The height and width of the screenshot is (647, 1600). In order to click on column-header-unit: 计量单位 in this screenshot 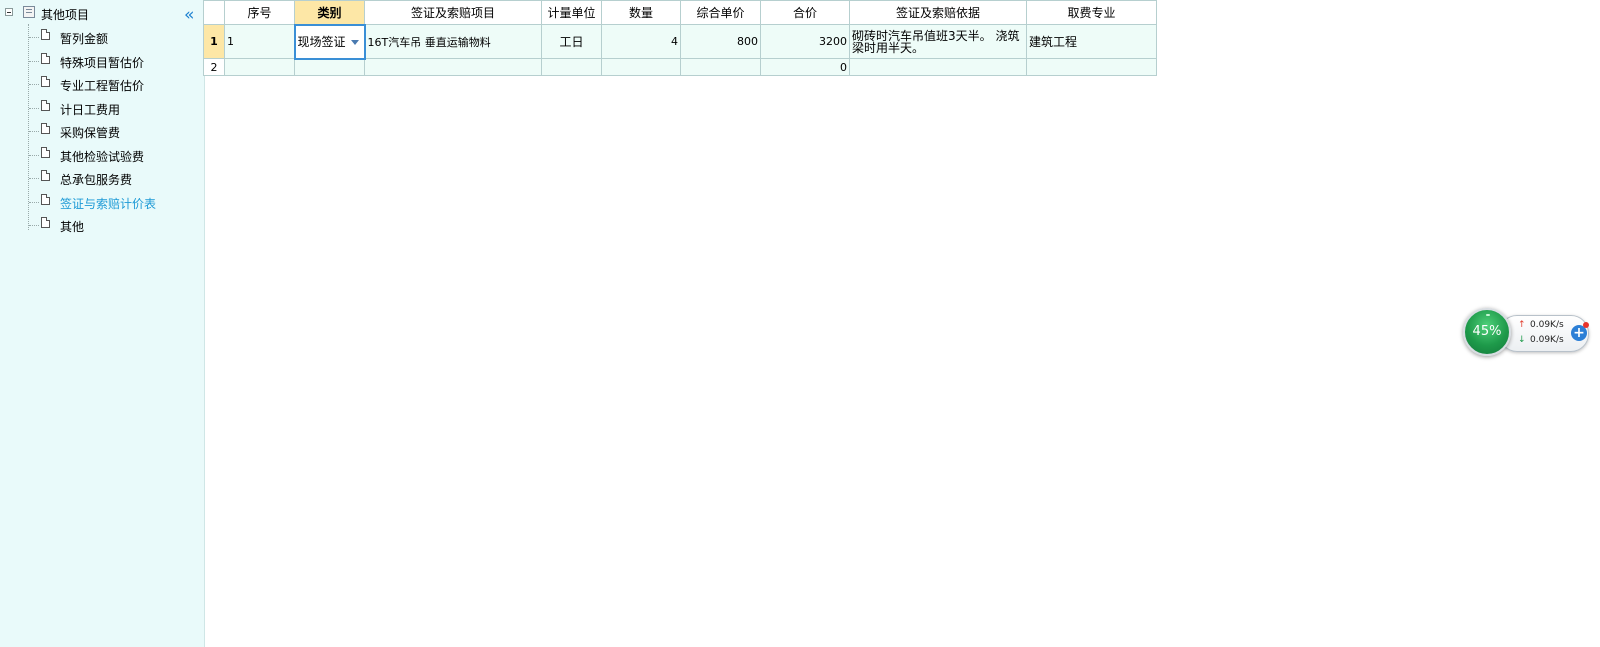, I will do `click(571, 12)`.